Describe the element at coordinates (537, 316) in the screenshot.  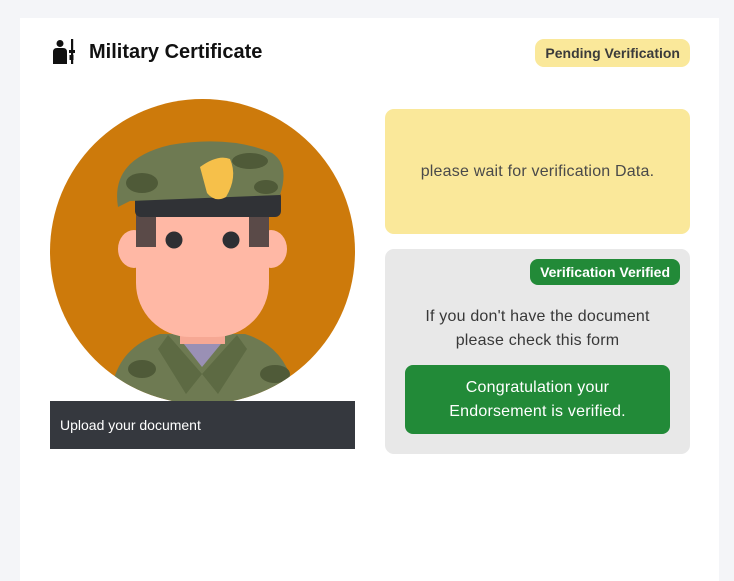
I see `instruction-line-1: If you don't have the document` at that location.